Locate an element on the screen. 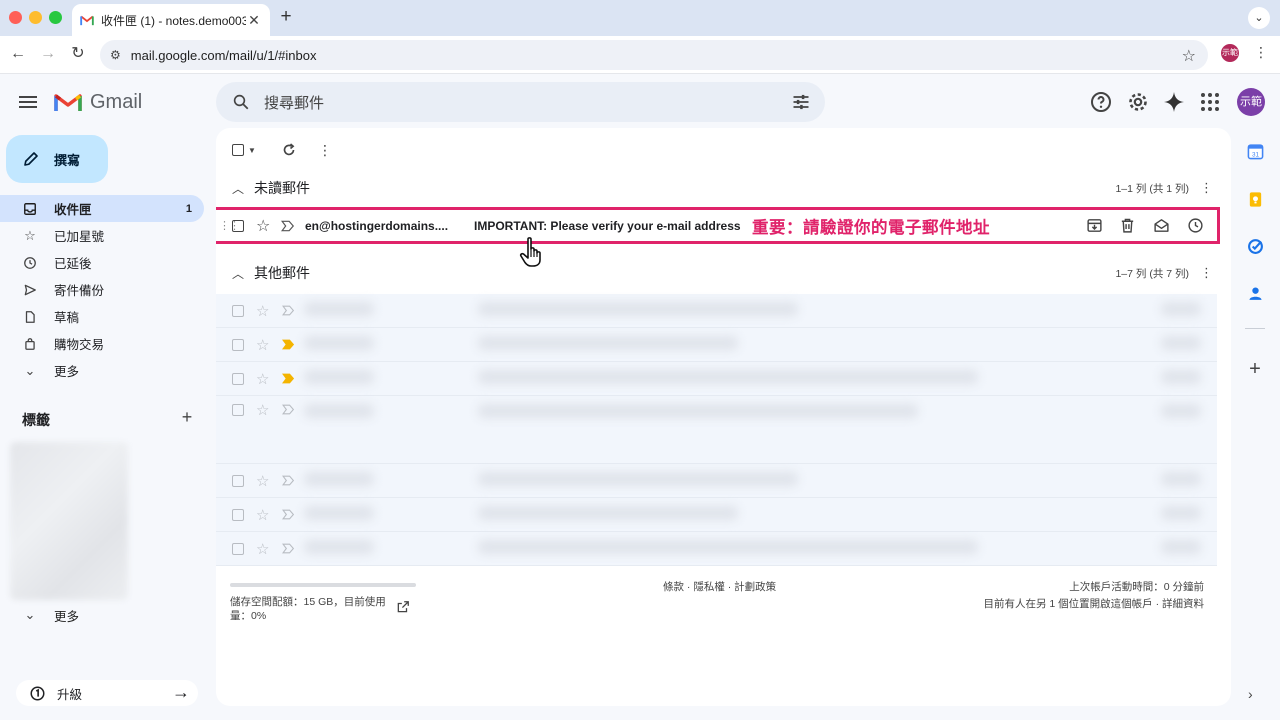 The height and width of the screenshot is (720, 1280). more-actions-icon: ⋮ is located at coordinates (325, 150).